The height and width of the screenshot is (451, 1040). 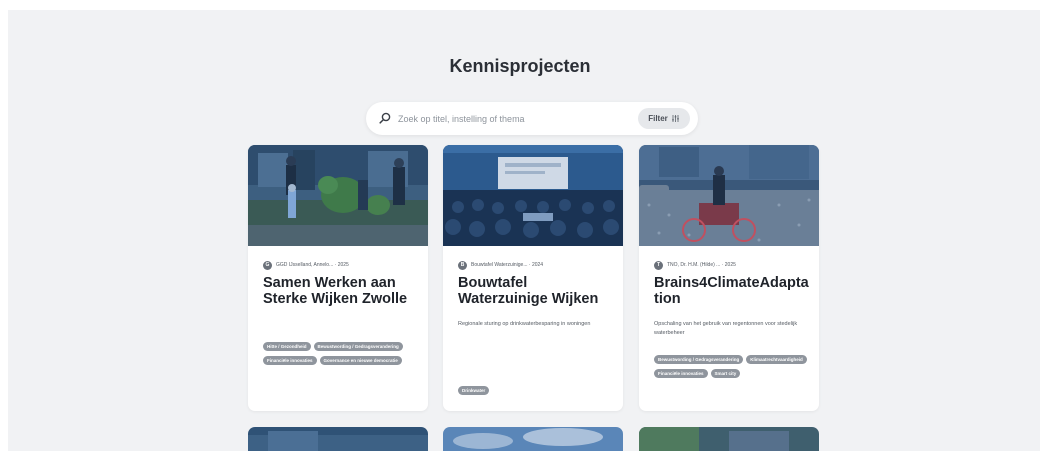 What do you see at coordinates (725, 373) in the screenshot?
I see `tag: Smart city` at bounding box center [725, 373].